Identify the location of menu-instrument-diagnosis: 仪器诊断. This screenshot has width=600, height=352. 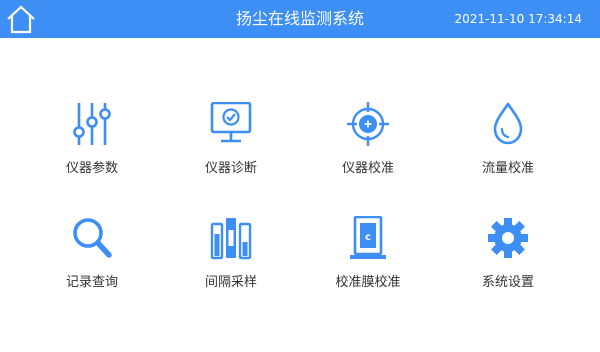
(231, 147).